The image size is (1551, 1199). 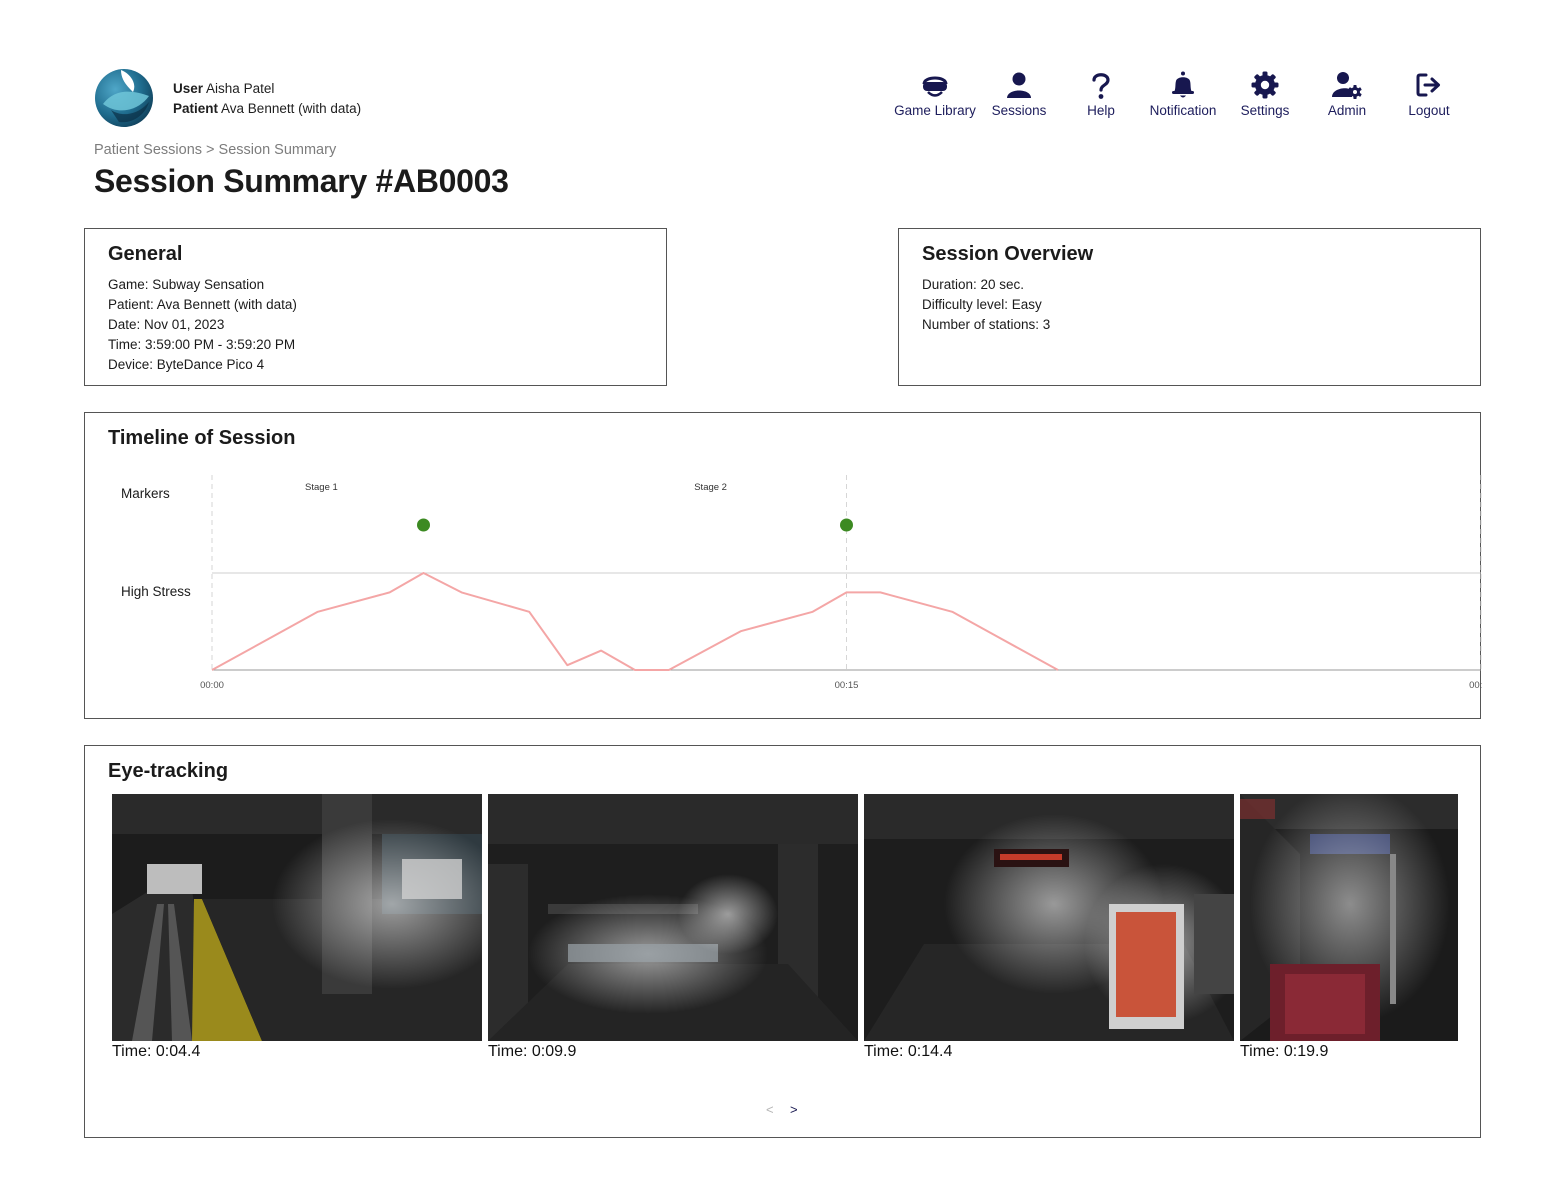 What do you see at coordinates (1019, 110) in the screenshot?
I see `nav-label: Sessions` at bounding box center [1019, 110].